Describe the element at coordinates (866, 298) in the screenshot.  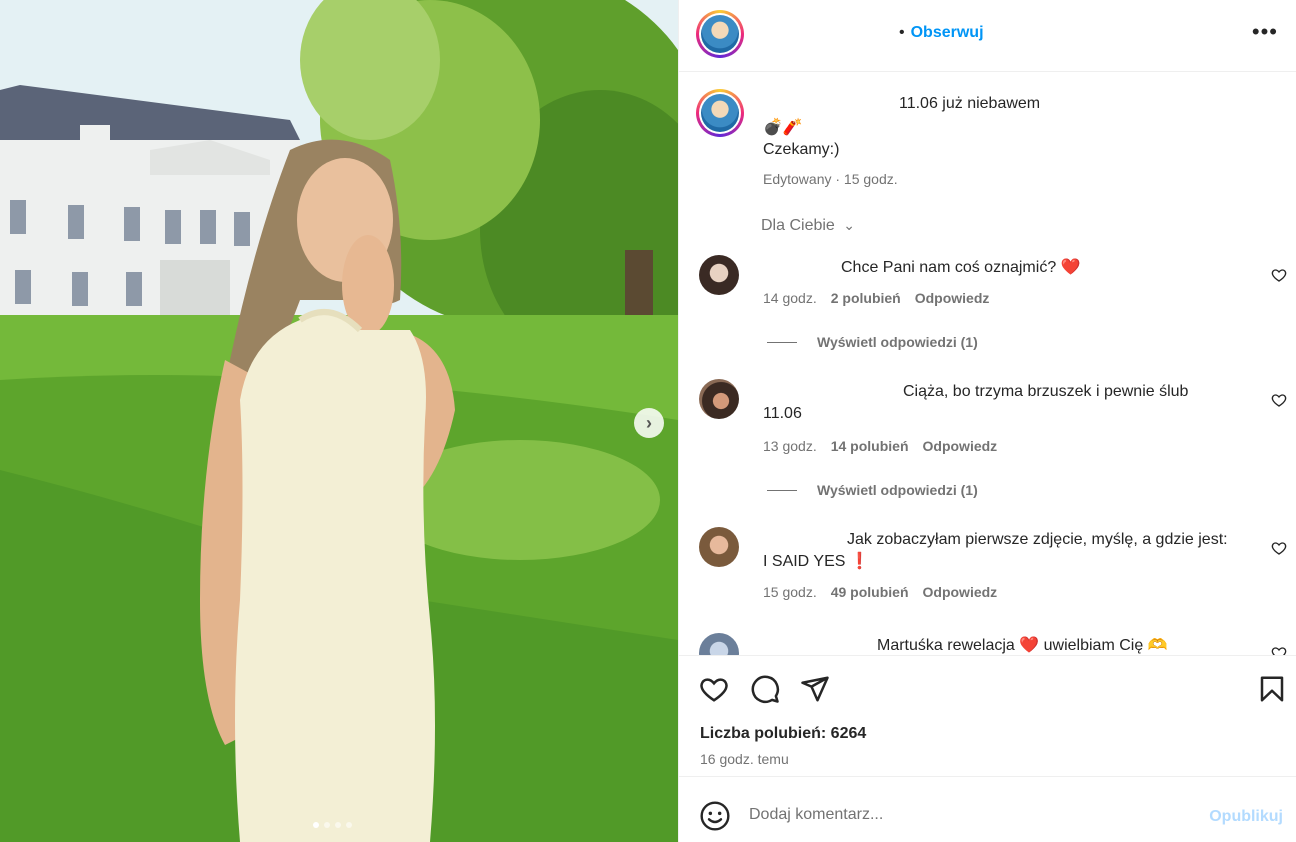
I see `comment-likes: 2 polubień` at that location.